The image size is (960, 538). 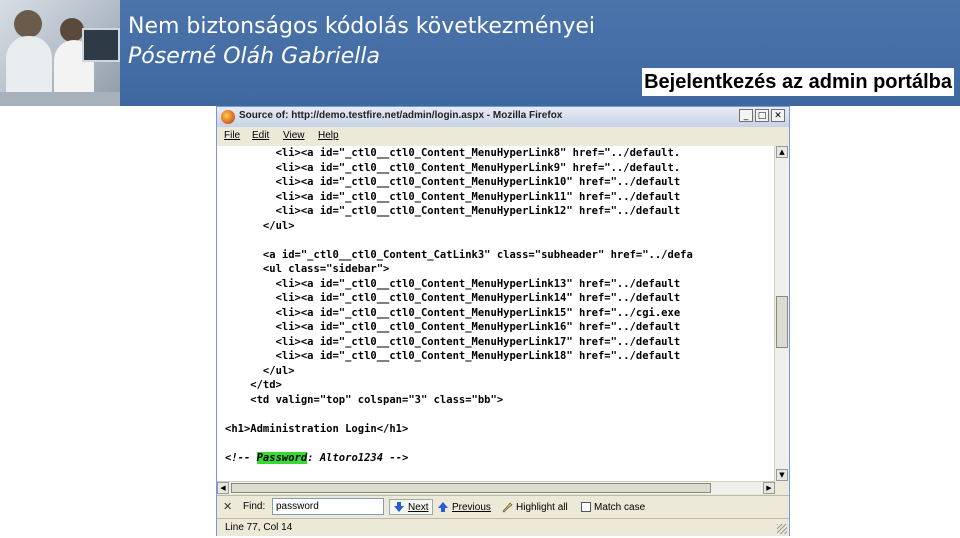 What do you see at coordinates (328, 506) in the screenshot?
I see `find-input` at bounding box center [328, 506].